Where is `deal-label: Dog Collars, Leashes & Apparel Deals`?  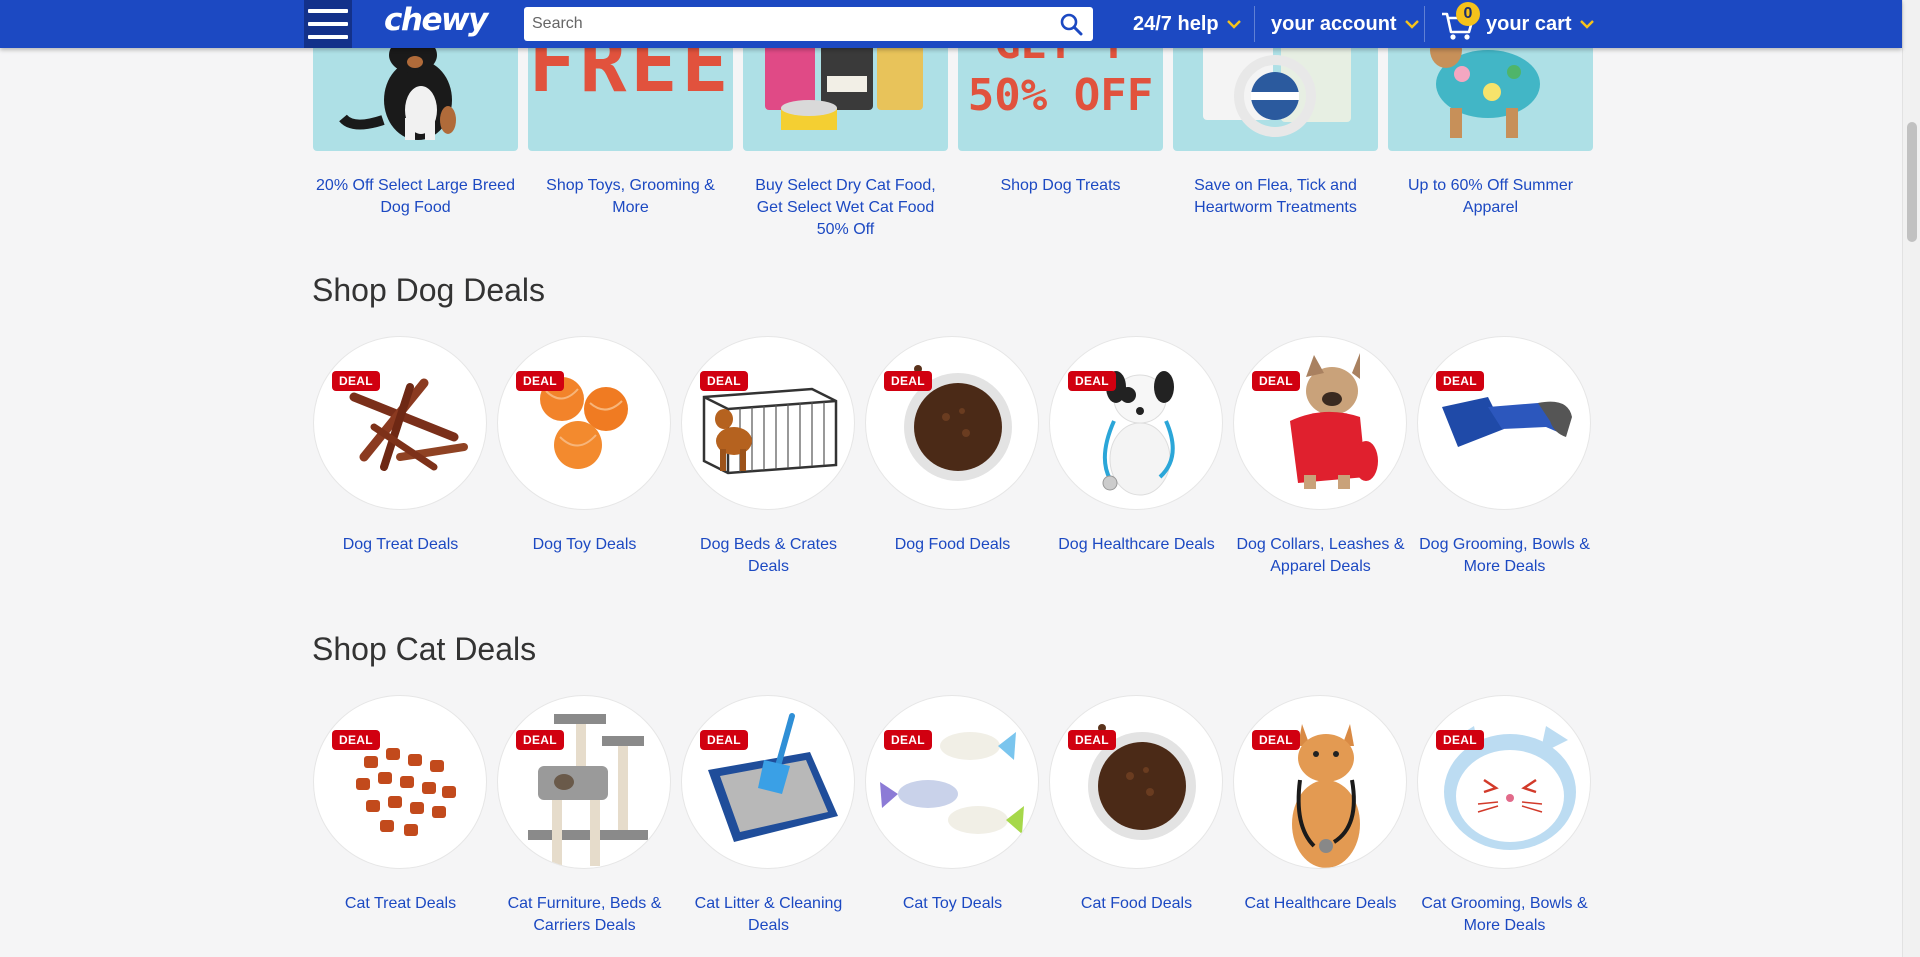 deal-label: Dog Collars, Leashes & Apparel Deals is located at coordinates (1320, 555).